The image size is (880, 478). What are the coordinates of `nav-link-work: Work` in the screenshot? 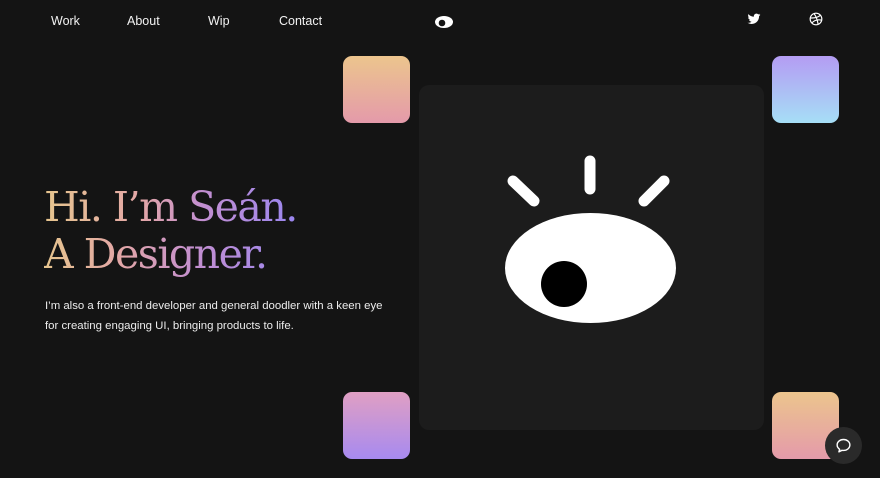 It's located at (65, 21).